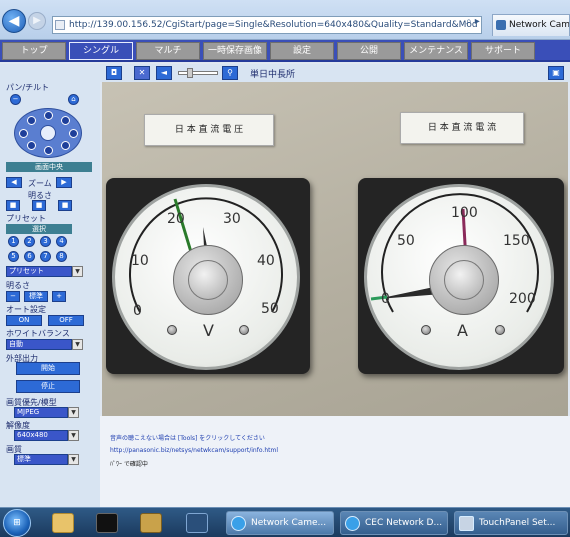  I want to click on off-button: OFF, so click(66, 320).